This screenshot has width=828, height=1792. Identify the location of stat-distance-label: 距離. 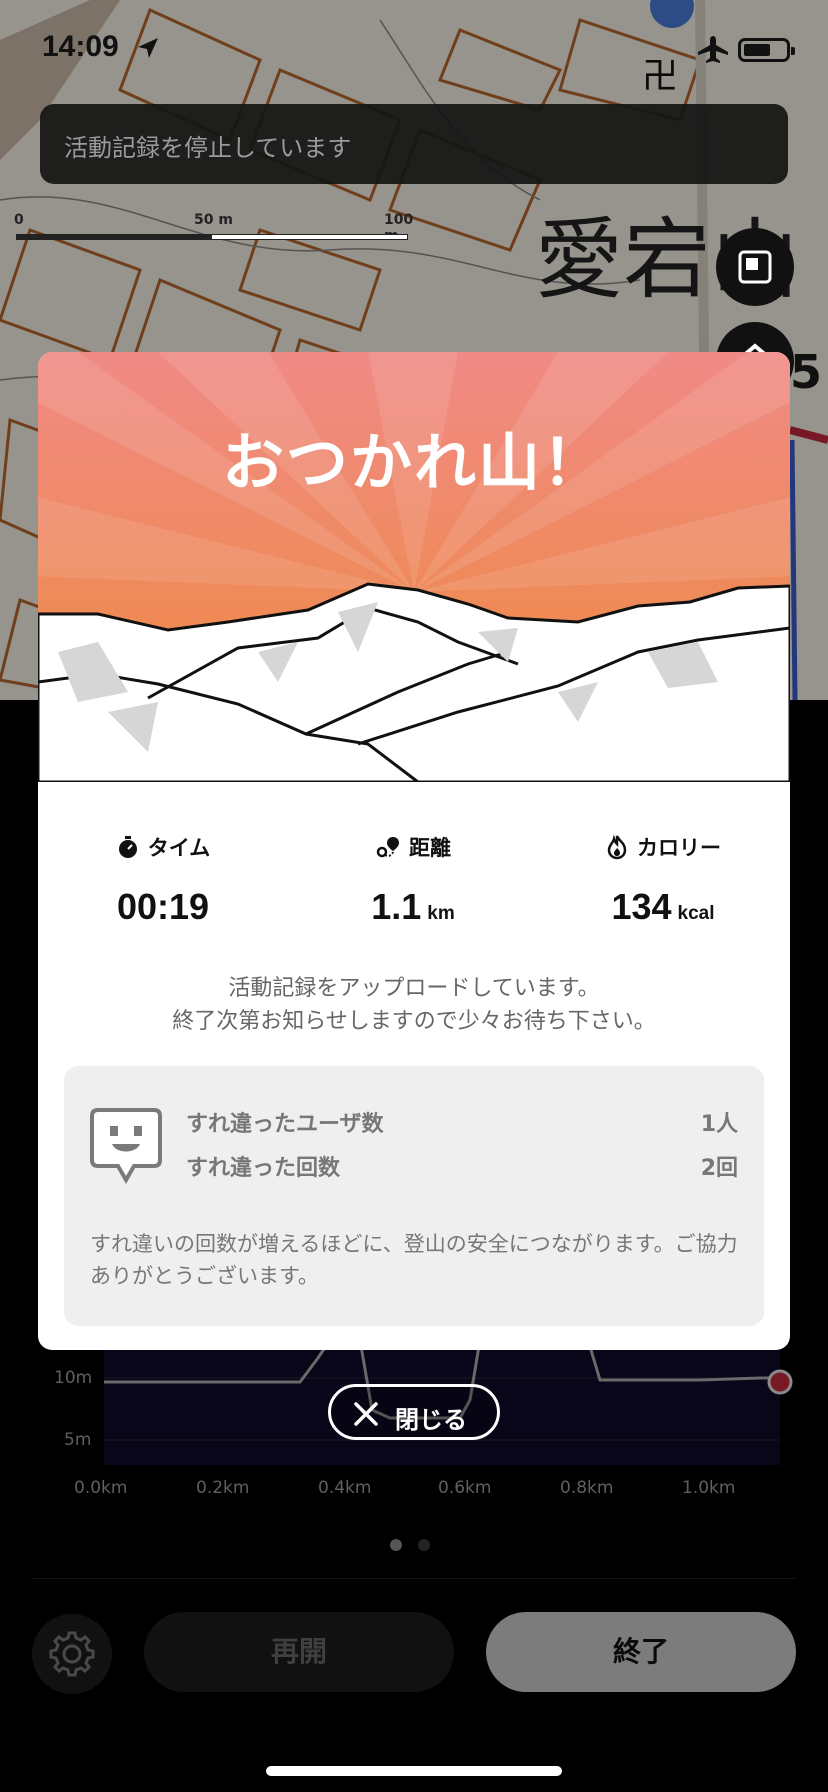
(430, 848).